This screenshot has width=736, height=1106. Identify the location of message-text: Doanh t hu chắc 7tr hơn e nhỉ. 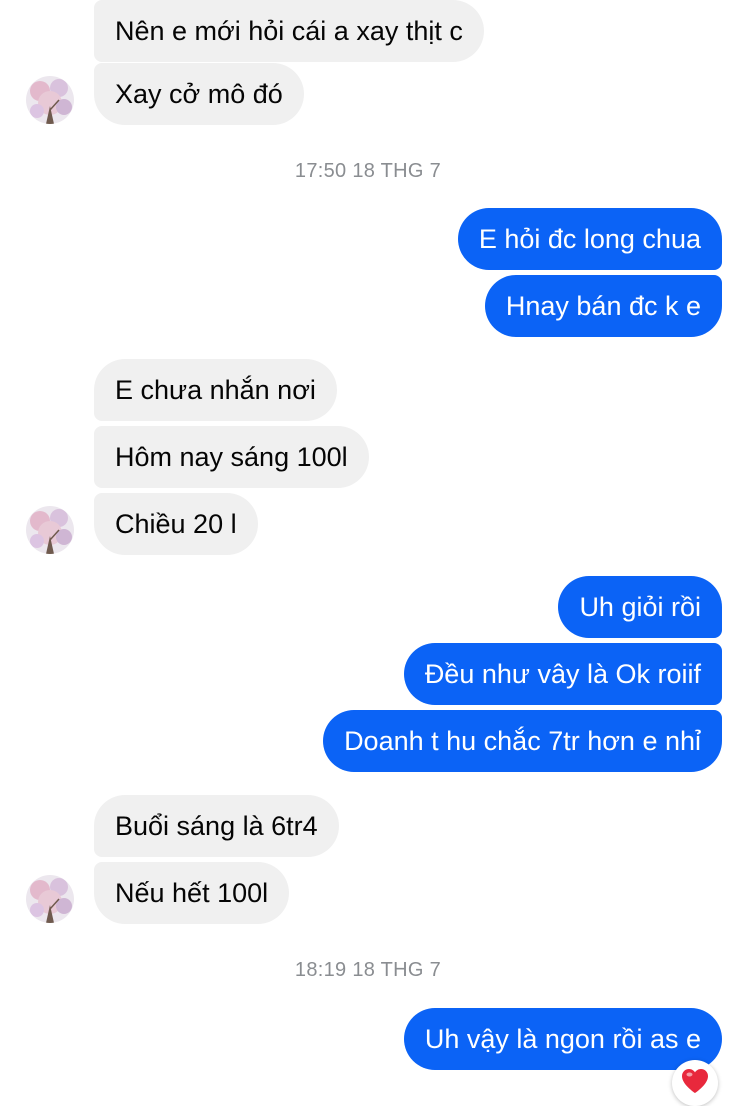
(522, 740).